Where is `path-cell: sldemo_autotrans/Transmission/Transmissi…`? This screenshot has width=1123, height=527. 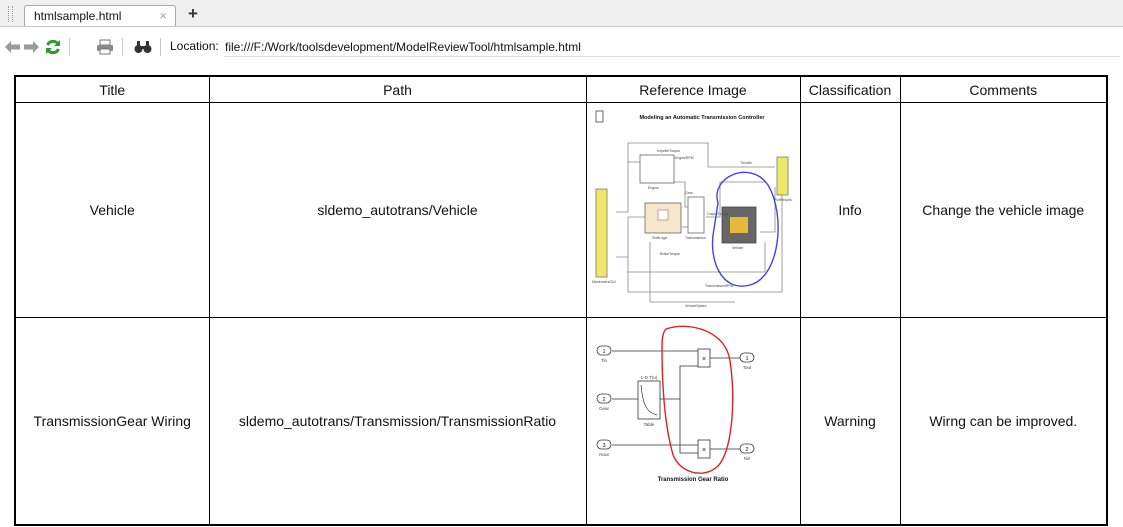
path-cell: sldemo_autotrans/Transmission/Transmissi… is located at coordinates (397, 421).